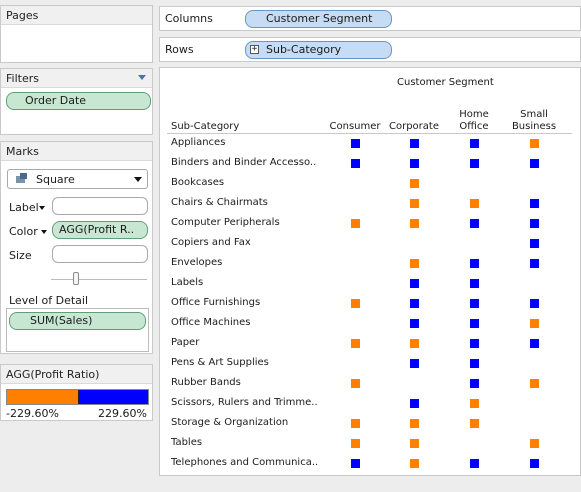 This screenshot has width=581, height=492. I want to click on row-label: Chairs & Chairmats, so click(219, 202).